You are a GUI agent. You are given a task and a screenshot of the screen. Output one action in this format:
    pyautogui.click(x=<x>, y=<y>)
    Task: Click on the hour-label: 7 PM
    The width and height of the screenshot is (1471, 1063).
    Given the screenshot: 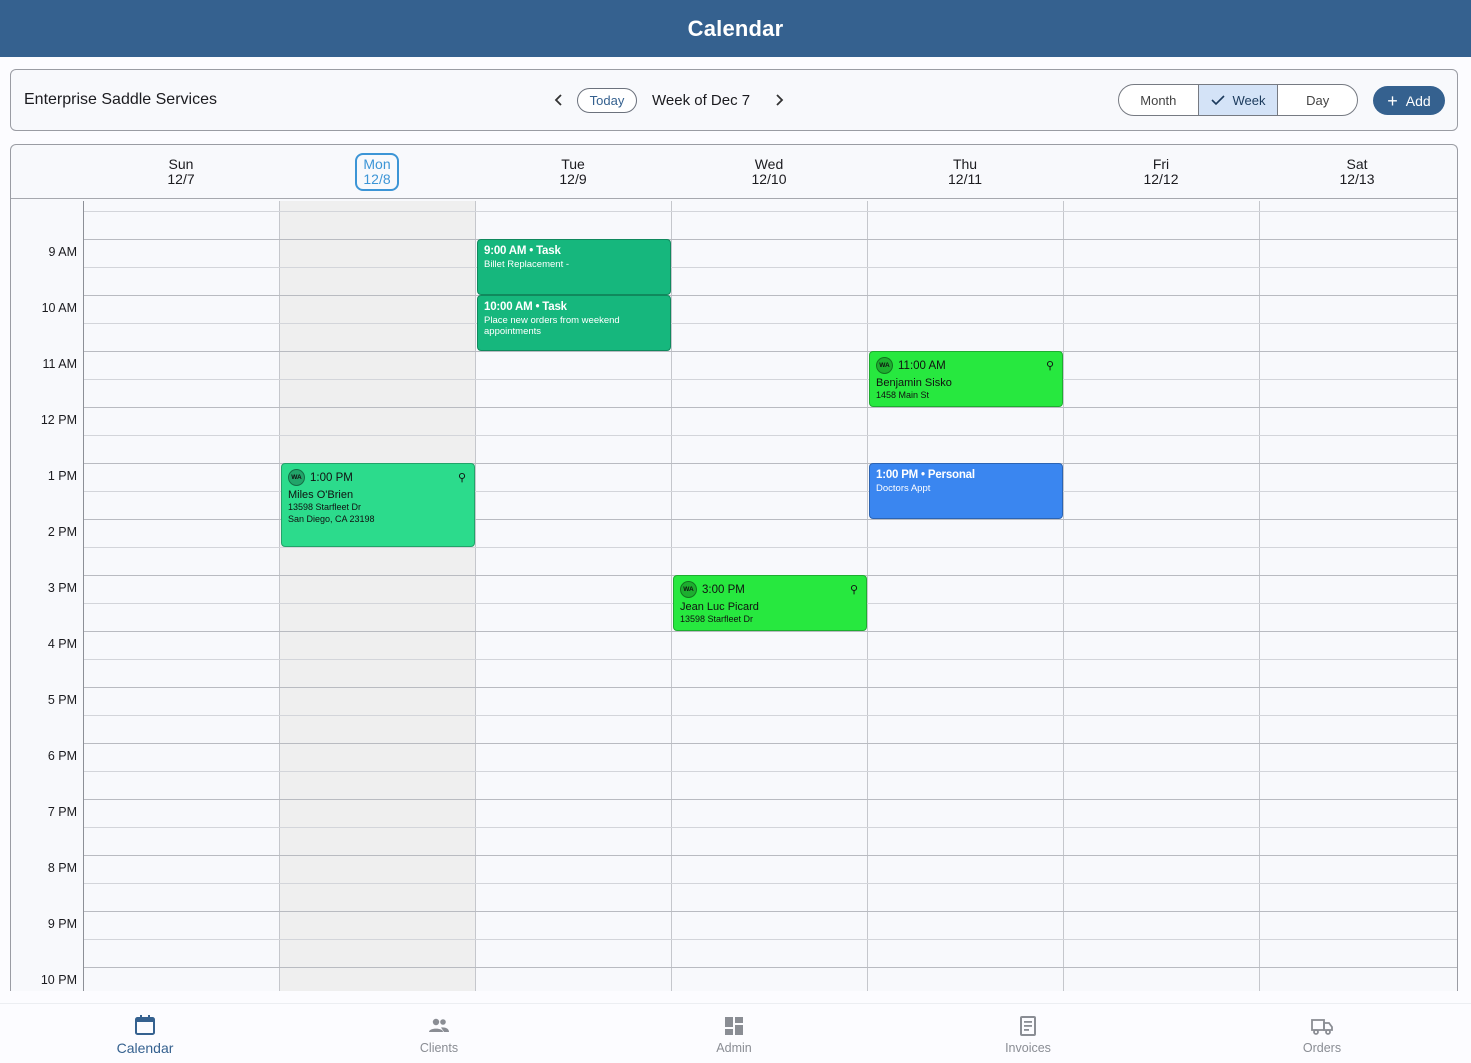 What is the action you would take?
    pyautogui.click(x=62, y=812)
    